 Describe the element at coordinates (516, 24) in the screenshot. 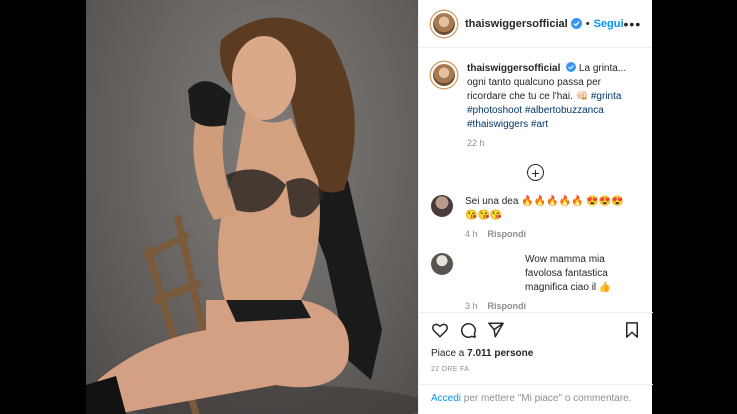

I see `header-username: thaiswiggersofficial` at that location.